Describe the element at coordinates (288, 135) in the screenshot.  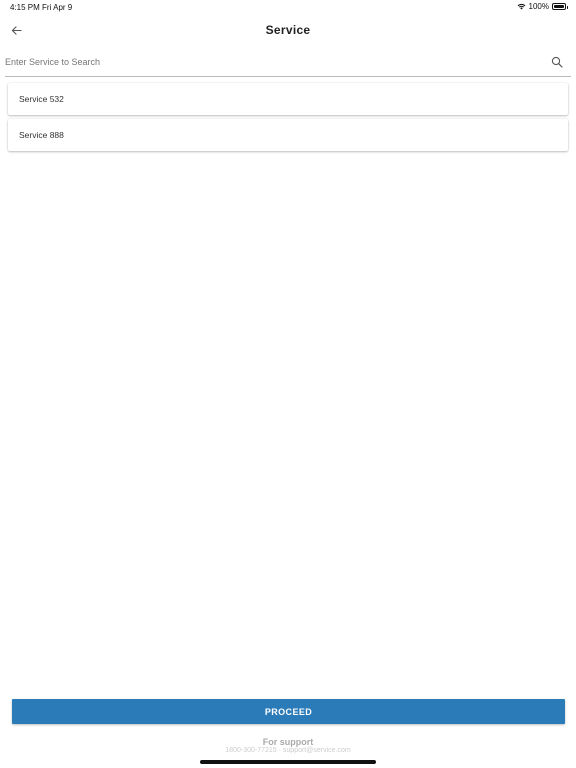
I see `service-item-888: Service 888` at that location.